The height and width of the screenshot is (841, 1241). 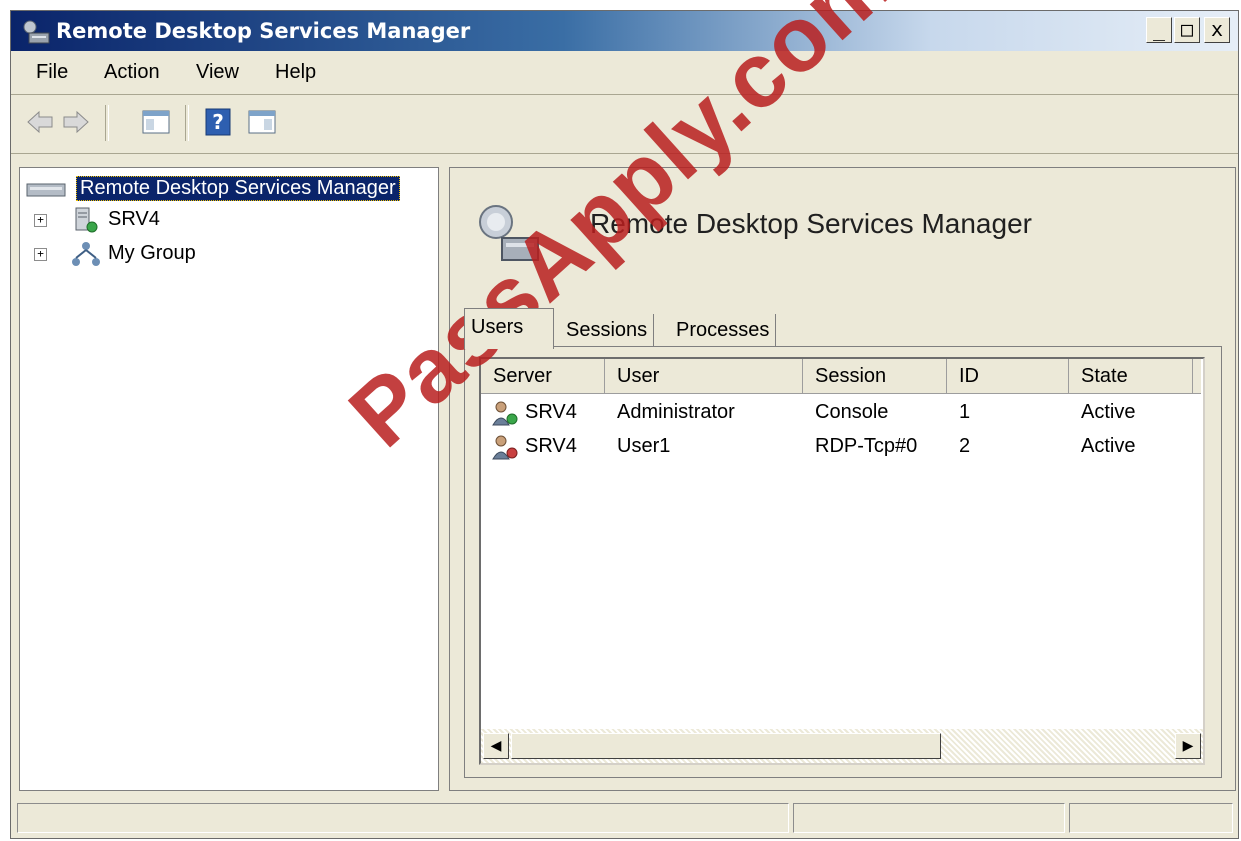 I want to click on minimize-button: _, so click(x=1159, y=30).